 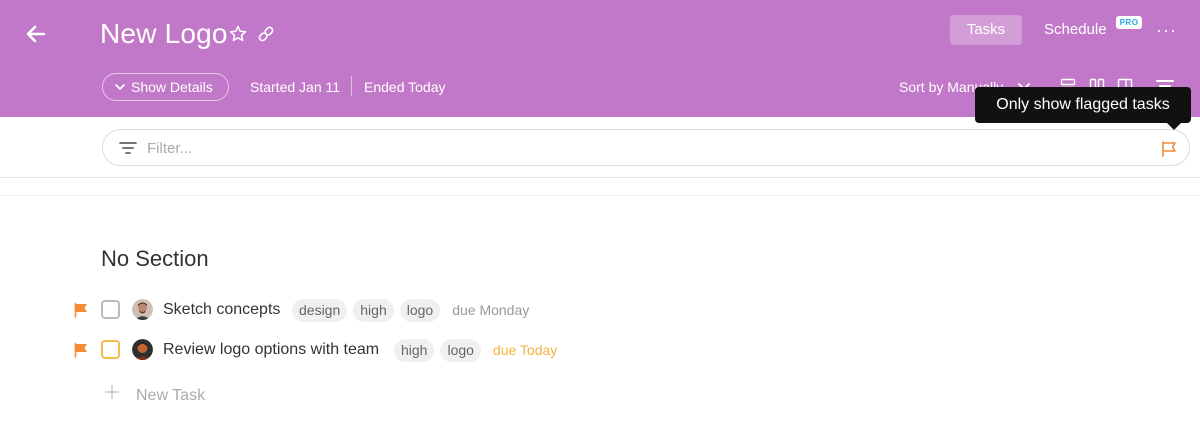 I want to click on task-name: Review logo options with team, so click(x=271, y=350).